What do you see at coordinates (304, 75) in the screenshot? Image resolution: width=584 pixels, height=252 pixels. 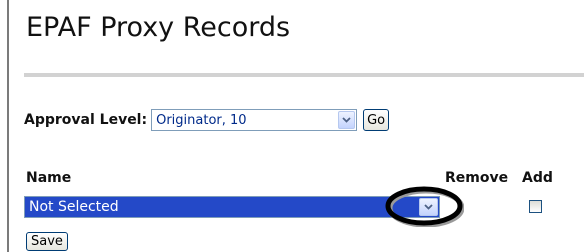 I see `title-divider` at bounding box center [304, 75].